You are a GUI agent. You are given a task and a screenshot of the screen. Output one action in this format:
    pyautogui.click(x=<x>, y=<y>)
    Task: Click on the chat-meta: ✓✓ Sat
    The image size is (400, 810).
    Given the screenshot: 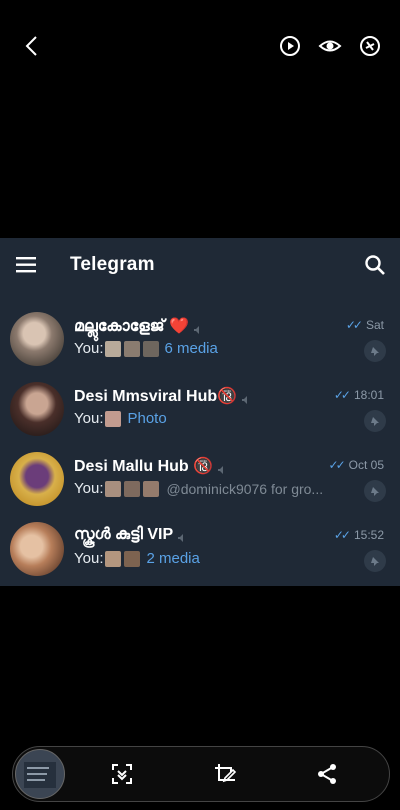 What is the action you would take?
    pyautogui.click(x=365, y=325)
    